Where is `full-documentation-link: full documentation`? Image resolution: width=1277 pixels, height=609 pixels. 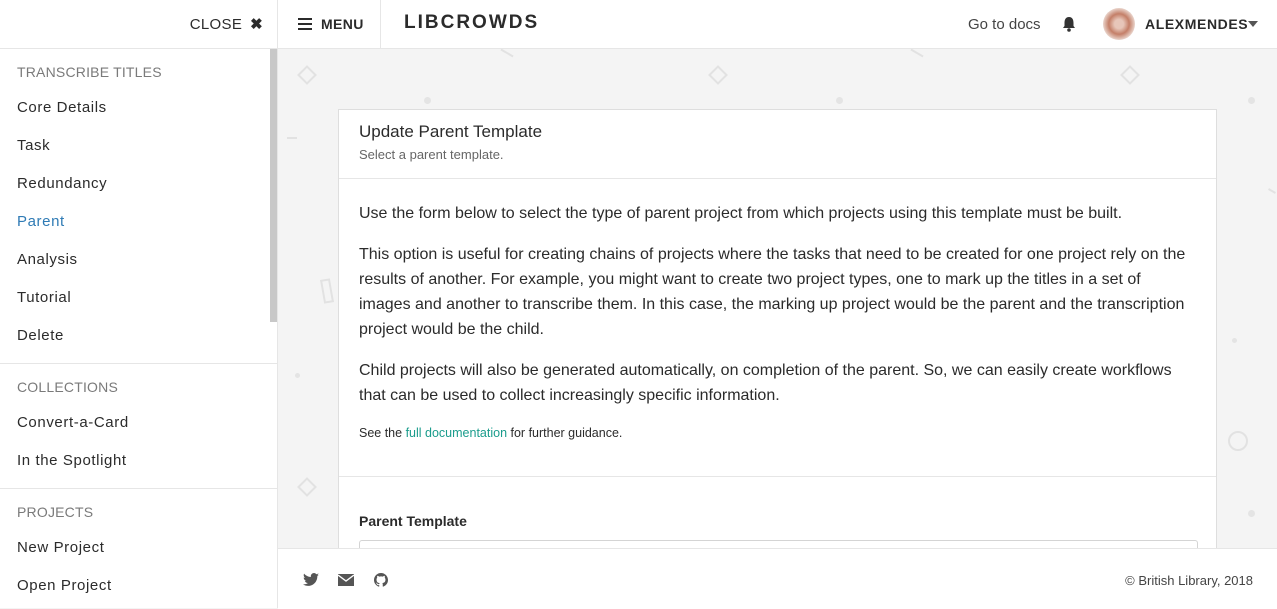 full-documentation-link: full documentation is located at coordinates (456, 433).